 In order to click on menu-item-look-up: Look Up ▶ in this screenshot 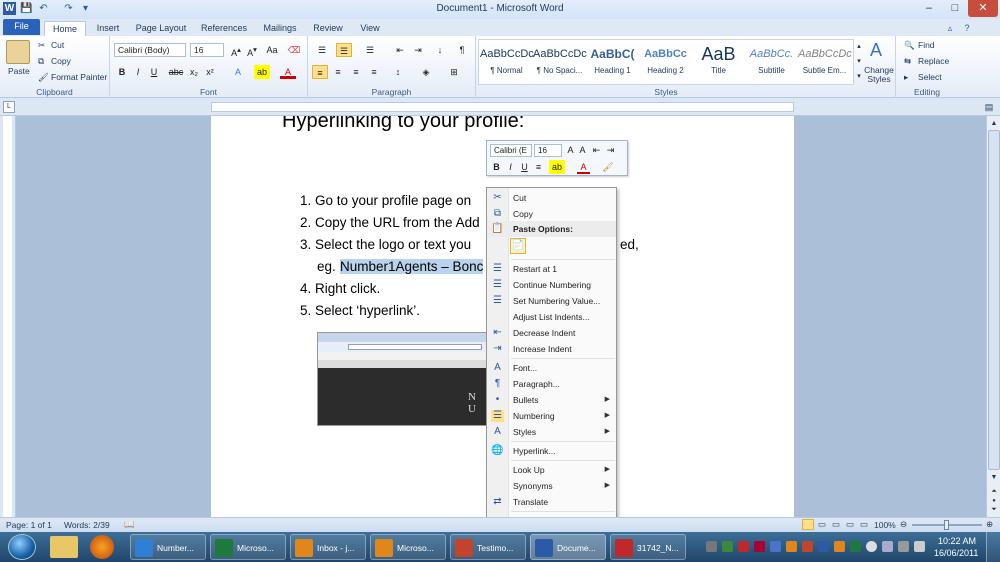, I will do `click(551, 470)`.